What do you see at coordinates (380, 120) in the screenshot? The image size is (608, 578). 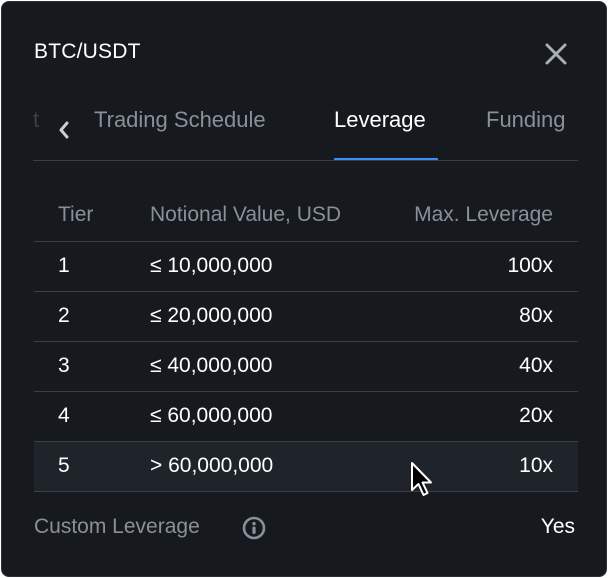 I see `tab-leverage: Leverage` at bounding box center [380, 120].